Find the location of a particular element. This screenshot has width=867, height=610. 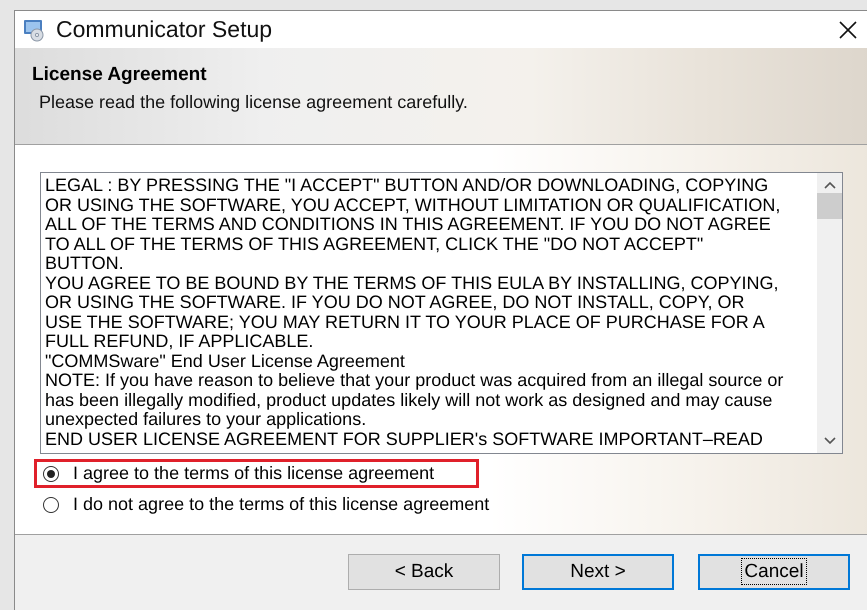

license-paragraph: END USER LICENSE AGREEMENT FOR SUPPLIER's SOFTWARE IMPORTANT–READ is located at coordinates (404, 439).